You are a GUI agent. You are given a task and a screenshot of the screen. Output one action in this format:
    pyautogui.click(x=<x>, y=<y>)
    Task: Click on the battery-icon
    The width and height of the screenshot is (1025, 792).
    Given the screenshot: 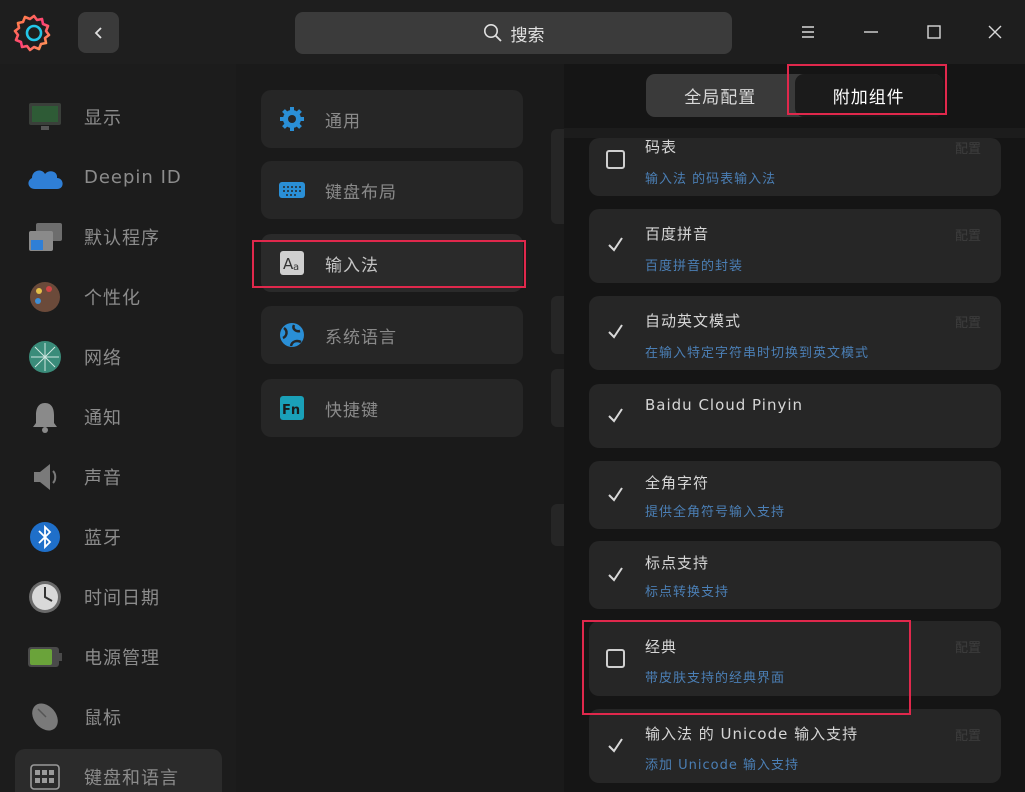 What is the action you would take?
    pyautogui.click(x=45, y=657)
    